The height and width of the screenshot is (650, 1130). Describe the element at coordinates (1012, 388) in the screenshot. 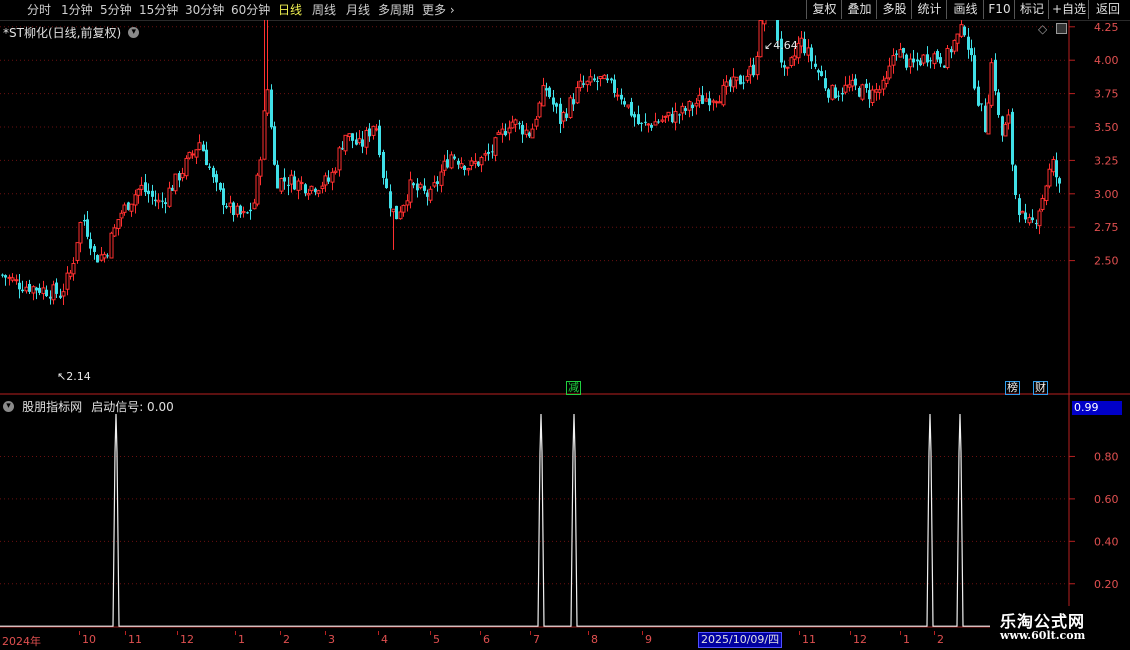

I see `list-badge: 榜` at that location.